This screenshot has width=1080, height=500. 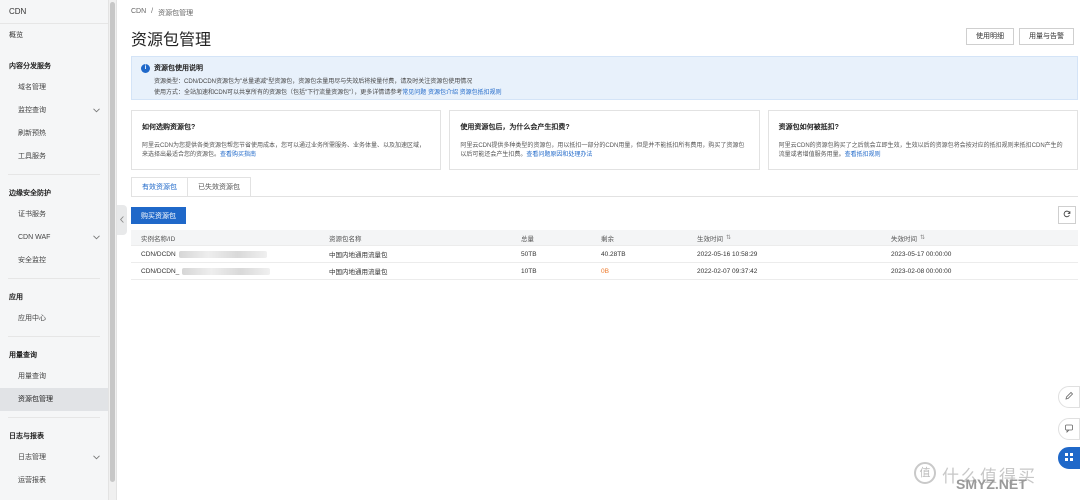 What do you see at coordinates (35, 399) in the screenshot?
I see `sidebar-item-label: 资源包管理` at bounding box center [35, 399].